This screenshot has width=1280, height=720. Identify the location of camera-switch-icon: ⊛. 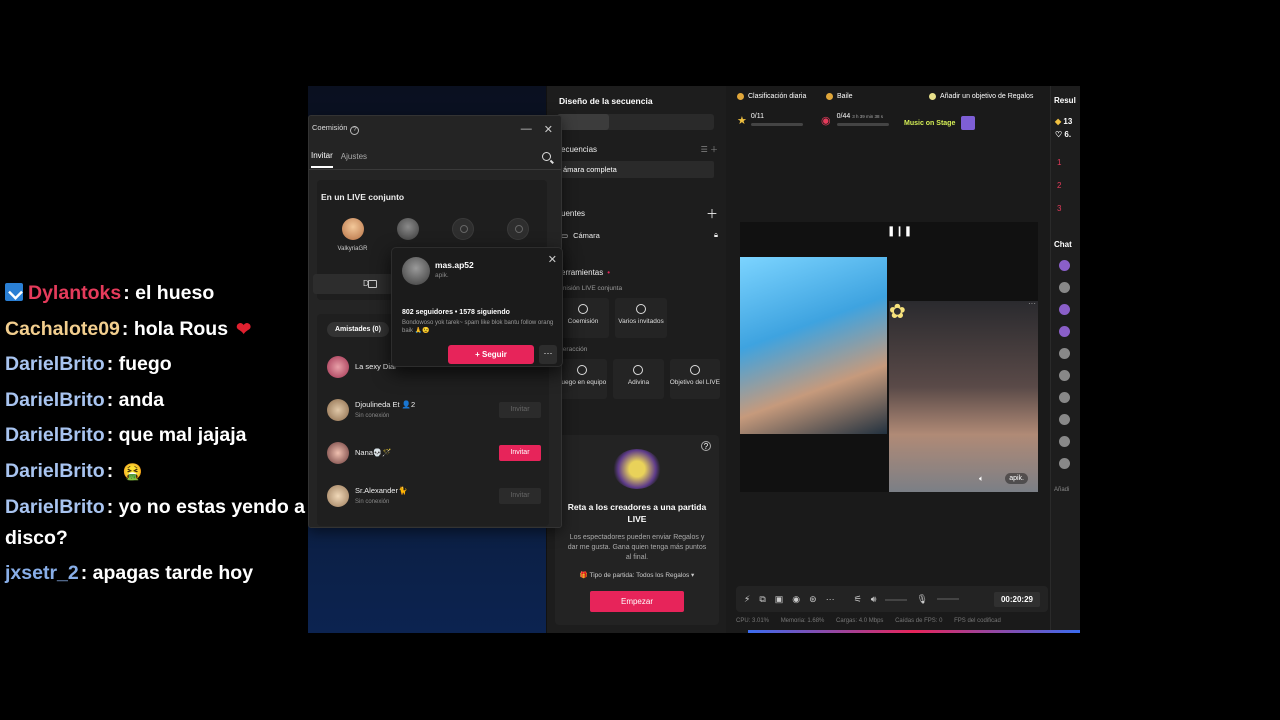
(813, 599).